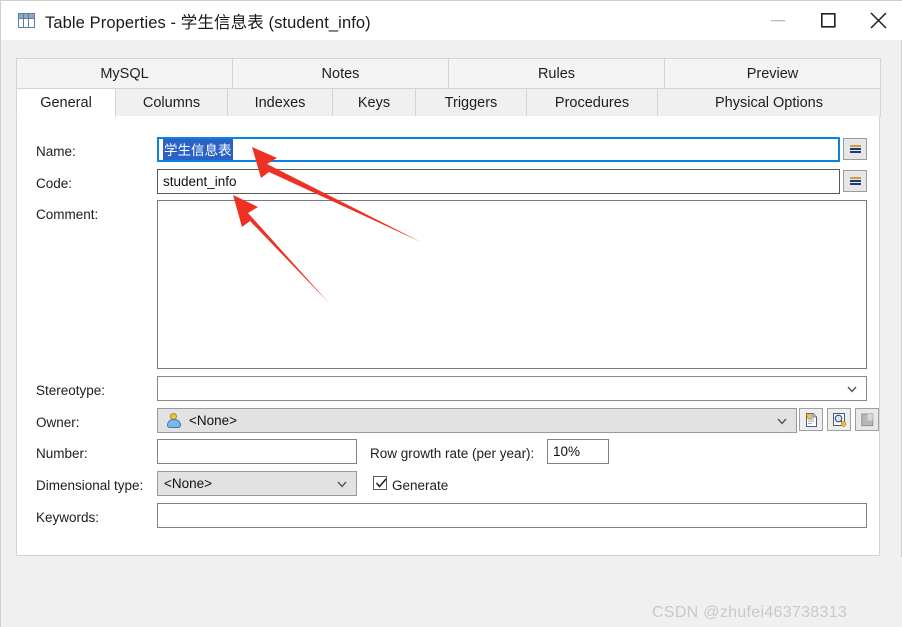 Image resolution: width=902 pixels, height=627 pixels. Describe the element at coordinates (208, 22) in the screenshot. I see `window-title: Table Properties - 学生信息表 (student_info)` at that location.